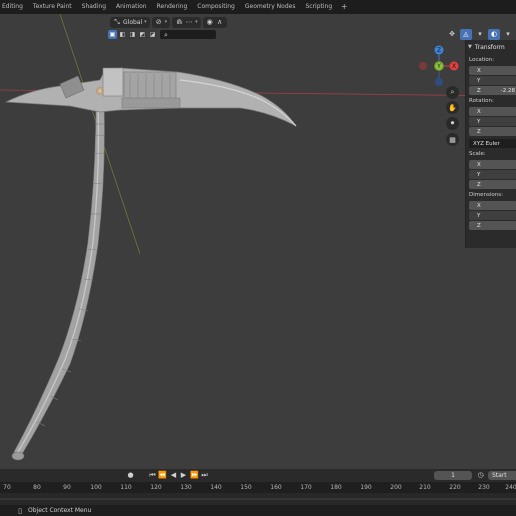 This screenshot has height=516, width=516. Describe the element at coordinates (214, 22) in the screenshot. I see `proportional-editing-toggle: ◉ ∧` at that location.